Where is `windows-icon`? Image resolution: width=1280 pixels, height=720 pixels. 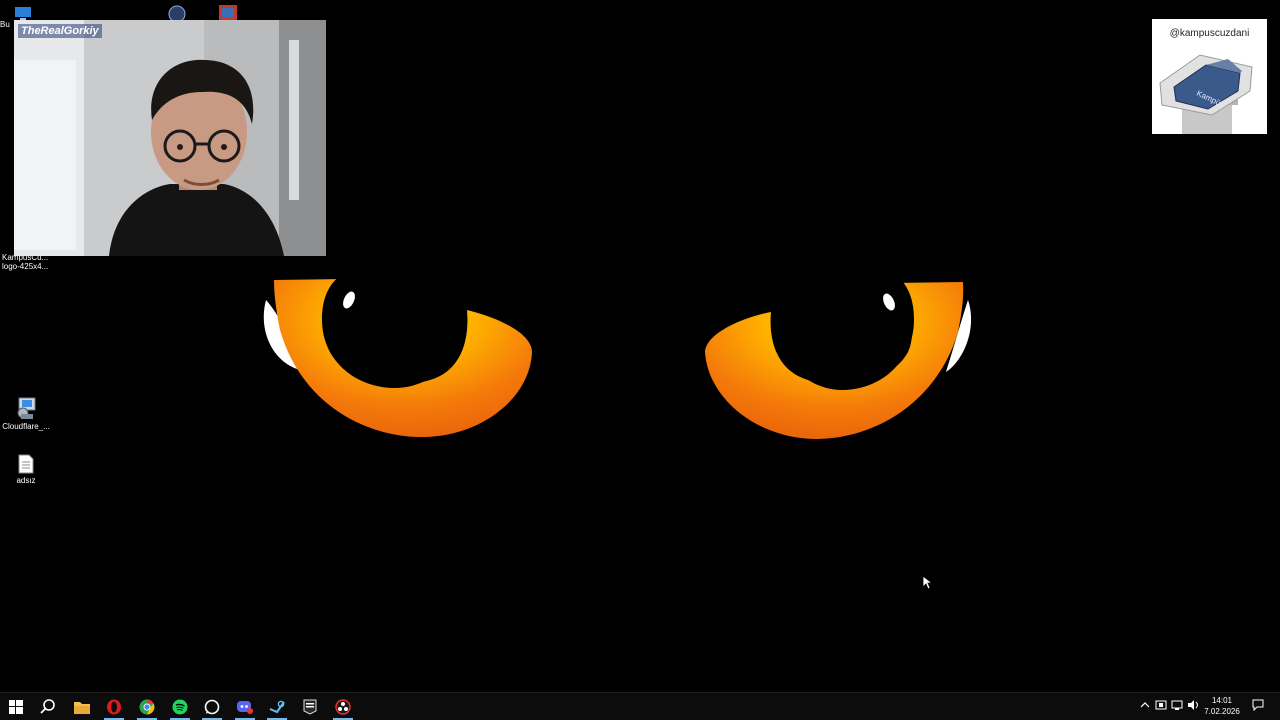 windows-icon is located at coordinates (16, 706).